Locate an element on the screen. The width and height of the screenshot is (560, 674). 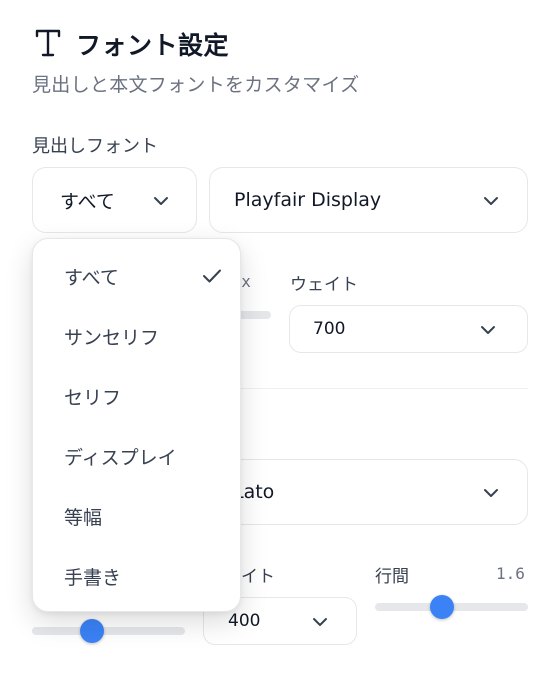
dropdown-option-display: ディスプレイ is located at coordinates (136, 456).